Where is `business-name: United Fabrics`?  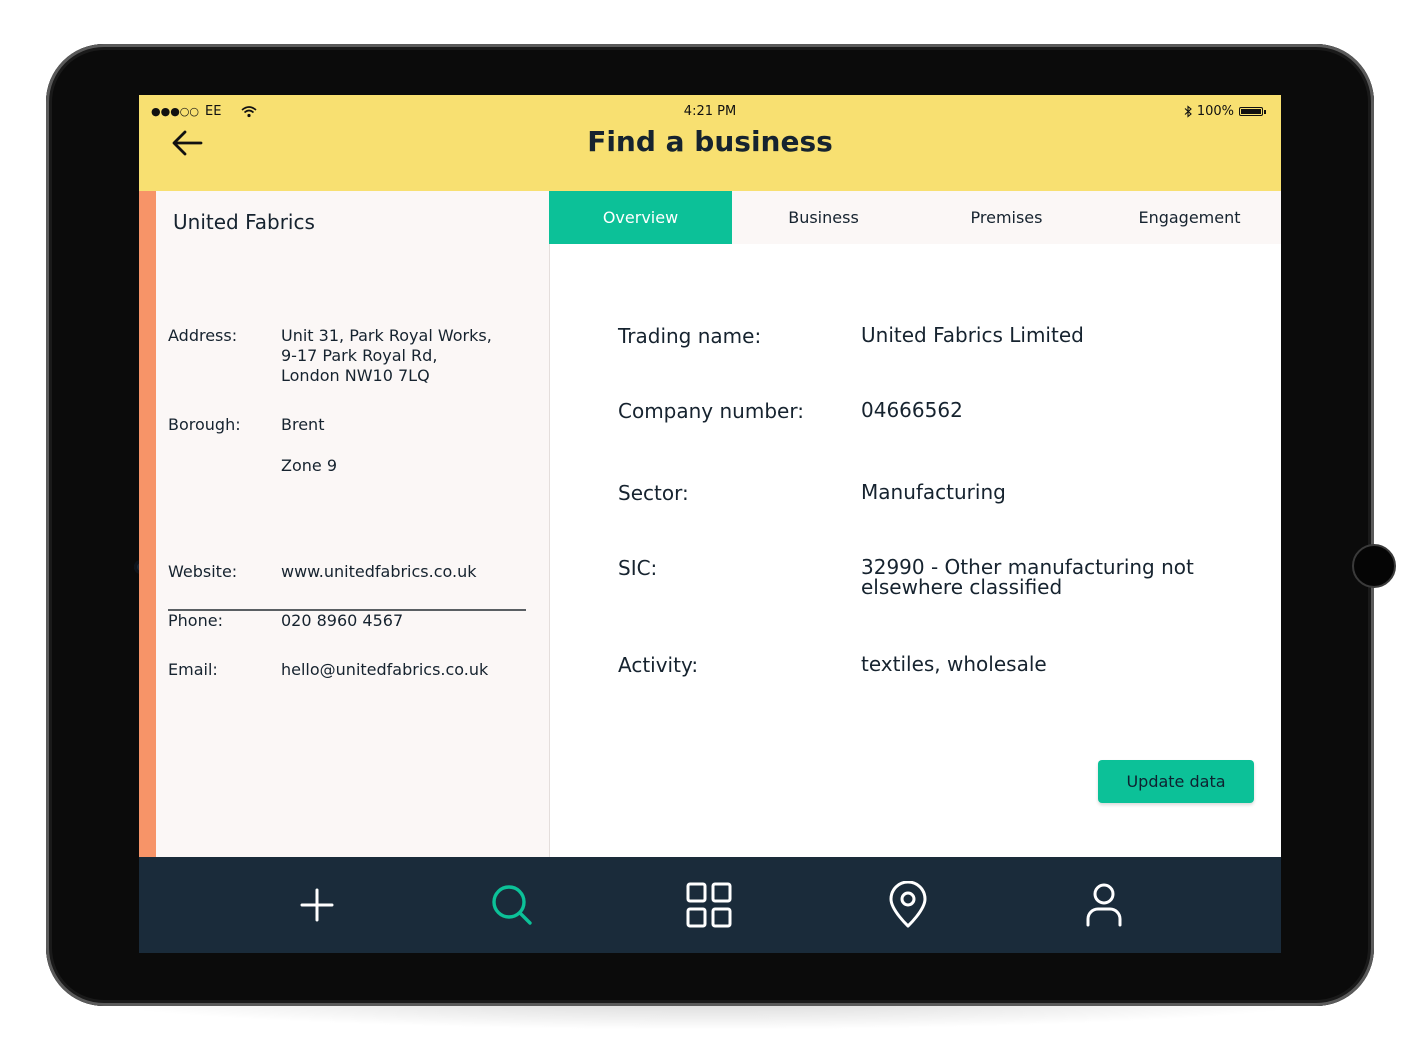
business-name: United Fabrics is located at coordinates (244, 222).